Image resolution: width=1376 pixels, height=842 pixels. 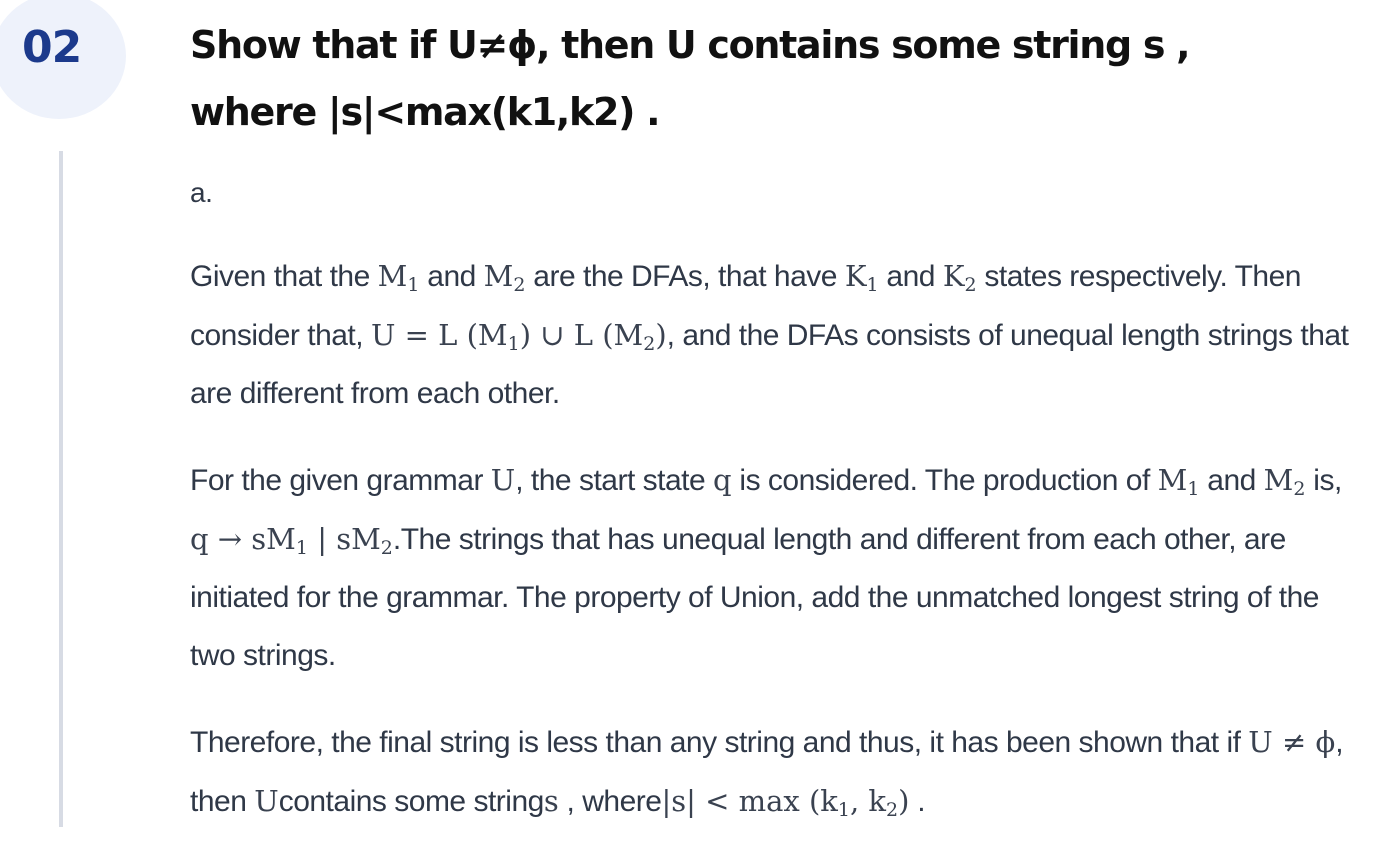 I want to click on text: is considered. The production of, so click(x=944, y=480).